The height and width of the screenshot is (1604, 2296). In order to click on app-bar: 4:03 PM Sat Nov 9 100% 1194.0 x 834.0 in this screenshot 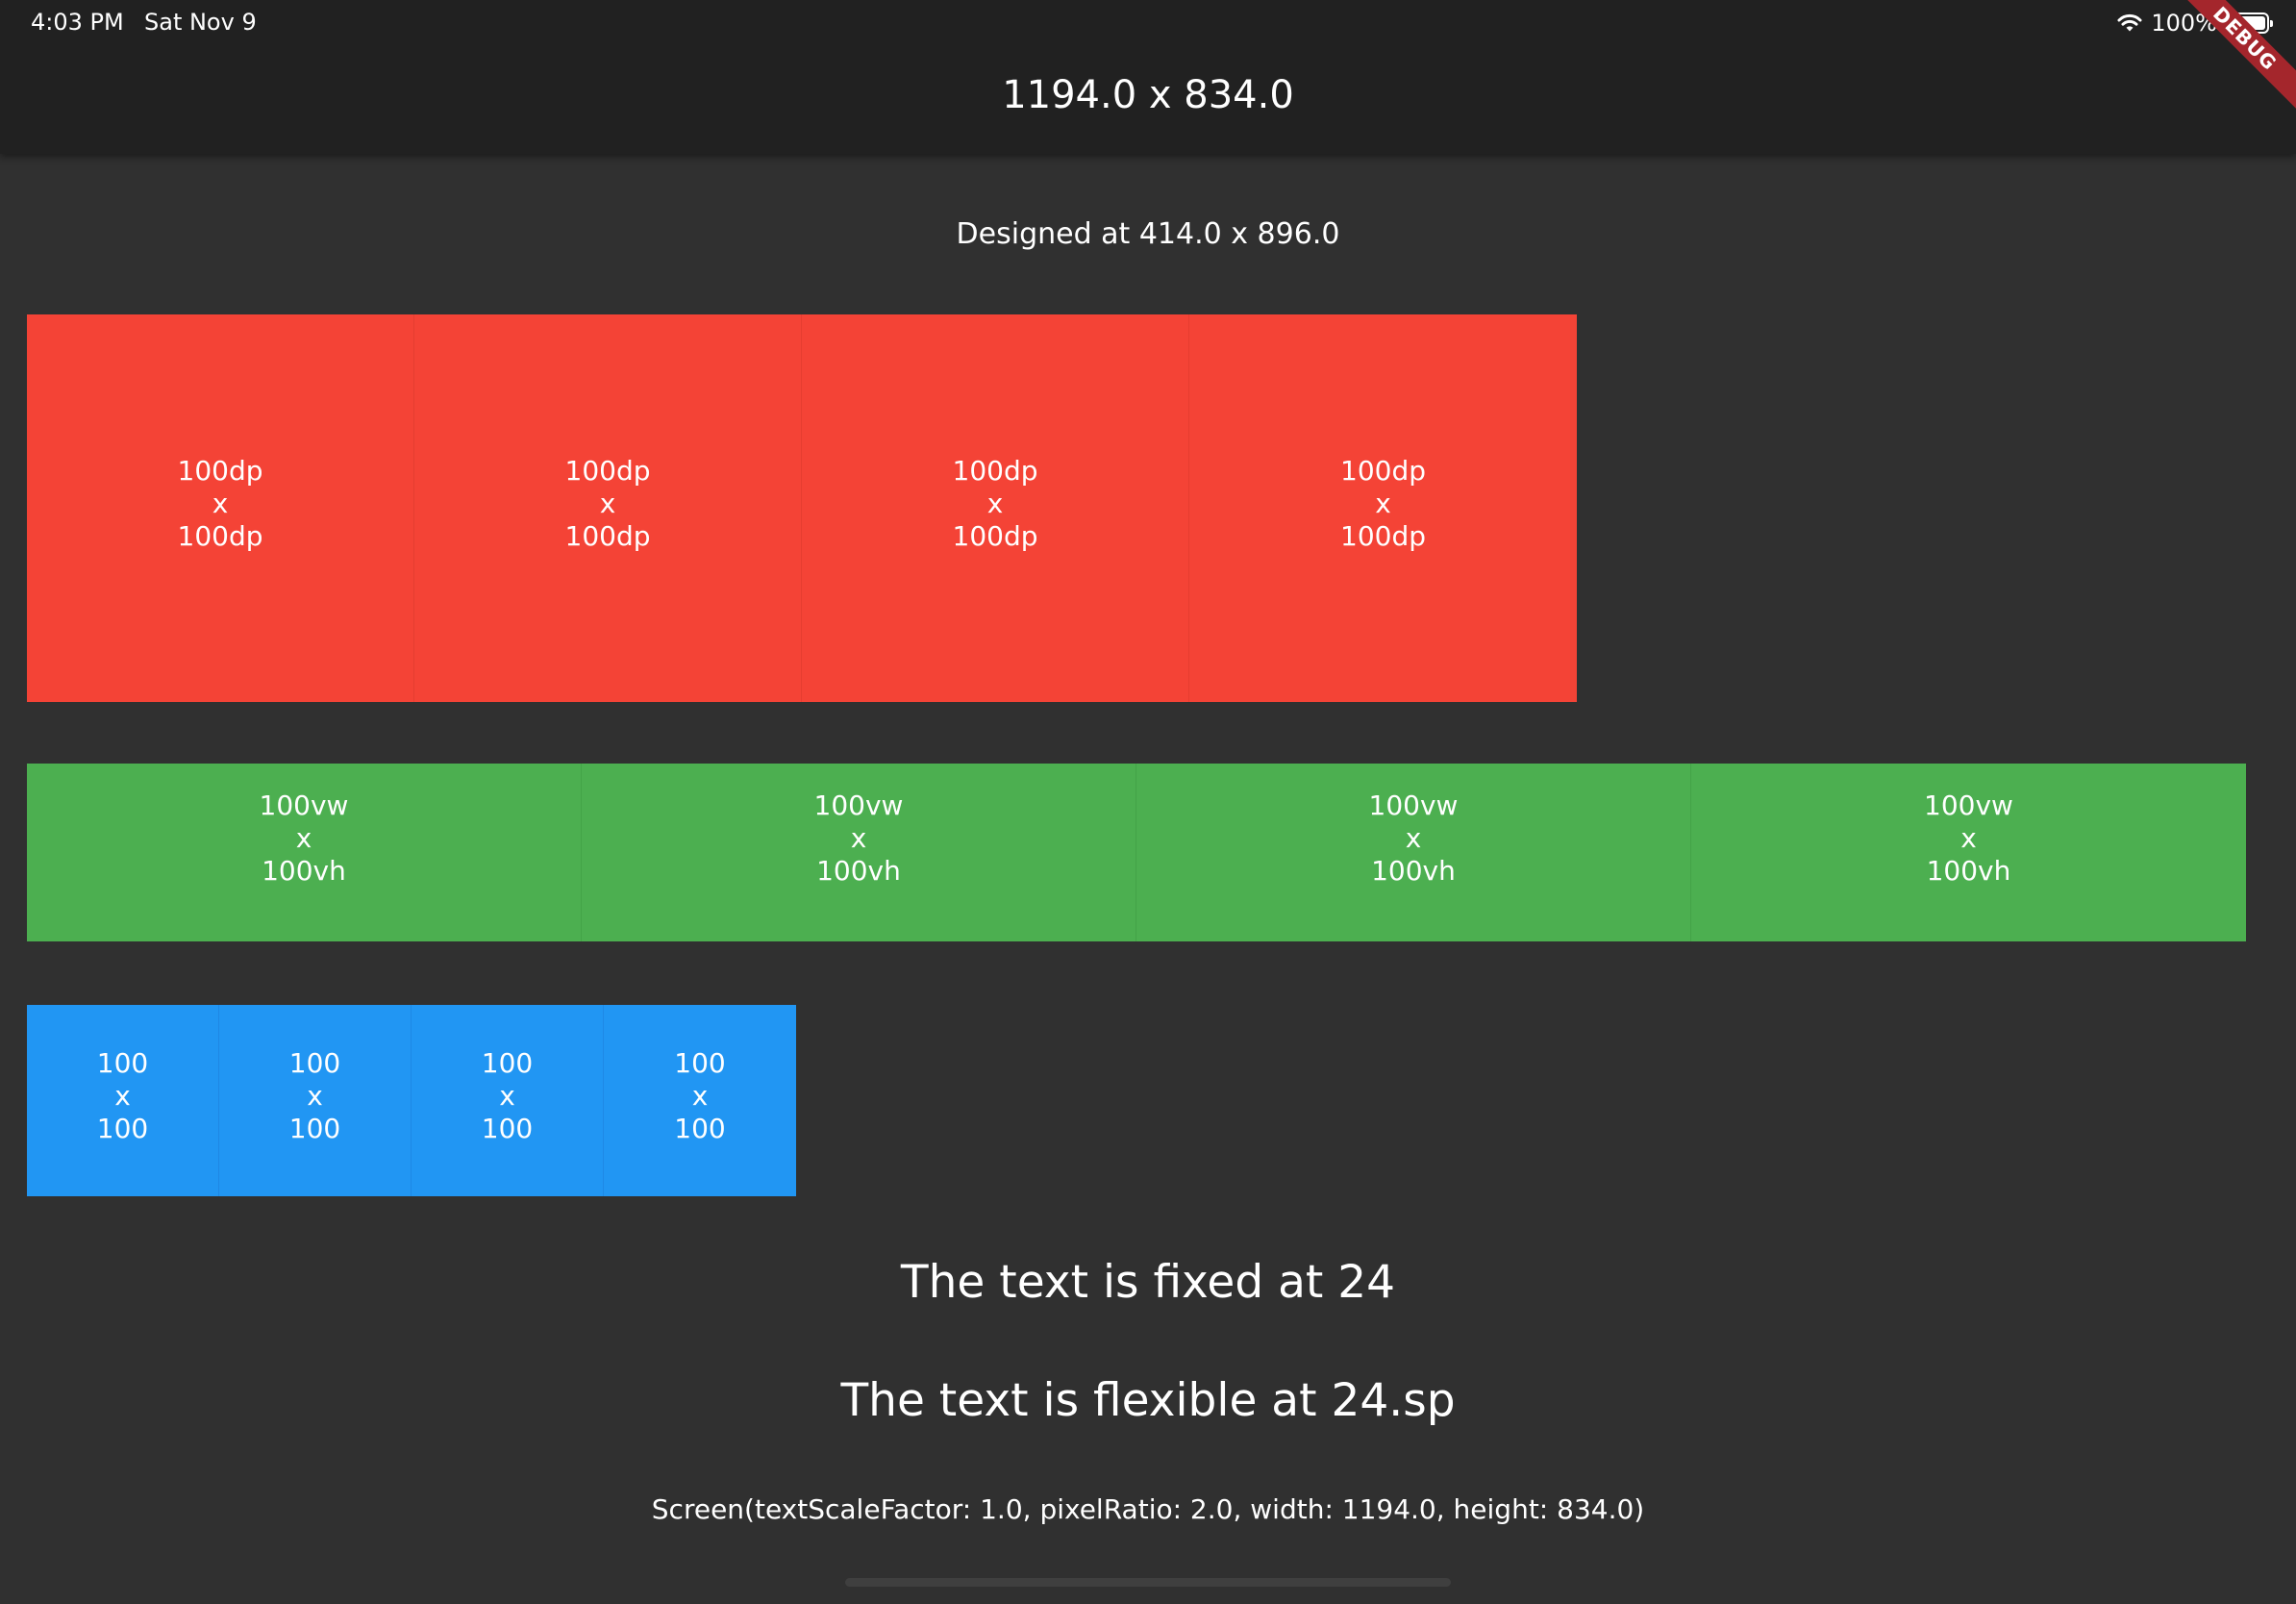, I will do `click(1148, 77)`.